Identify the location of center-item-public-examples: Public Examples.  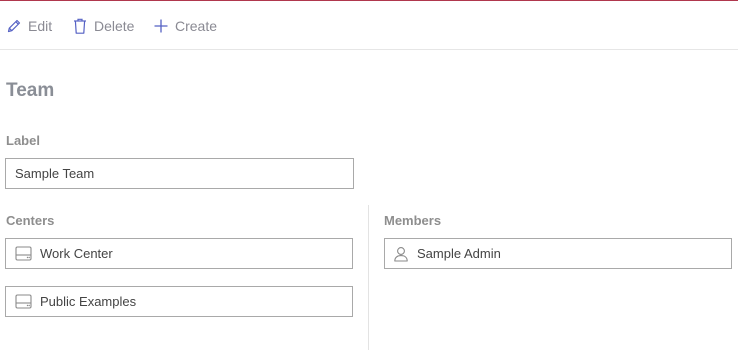
(179, 301).